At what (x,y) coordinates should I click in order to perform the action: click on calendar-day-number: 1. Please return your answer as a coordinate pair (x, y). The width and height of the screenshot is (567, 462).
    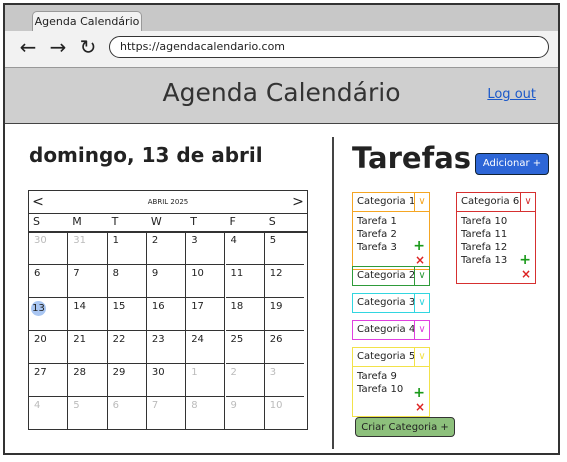
    Looking at the image, I should click on (115, 240).